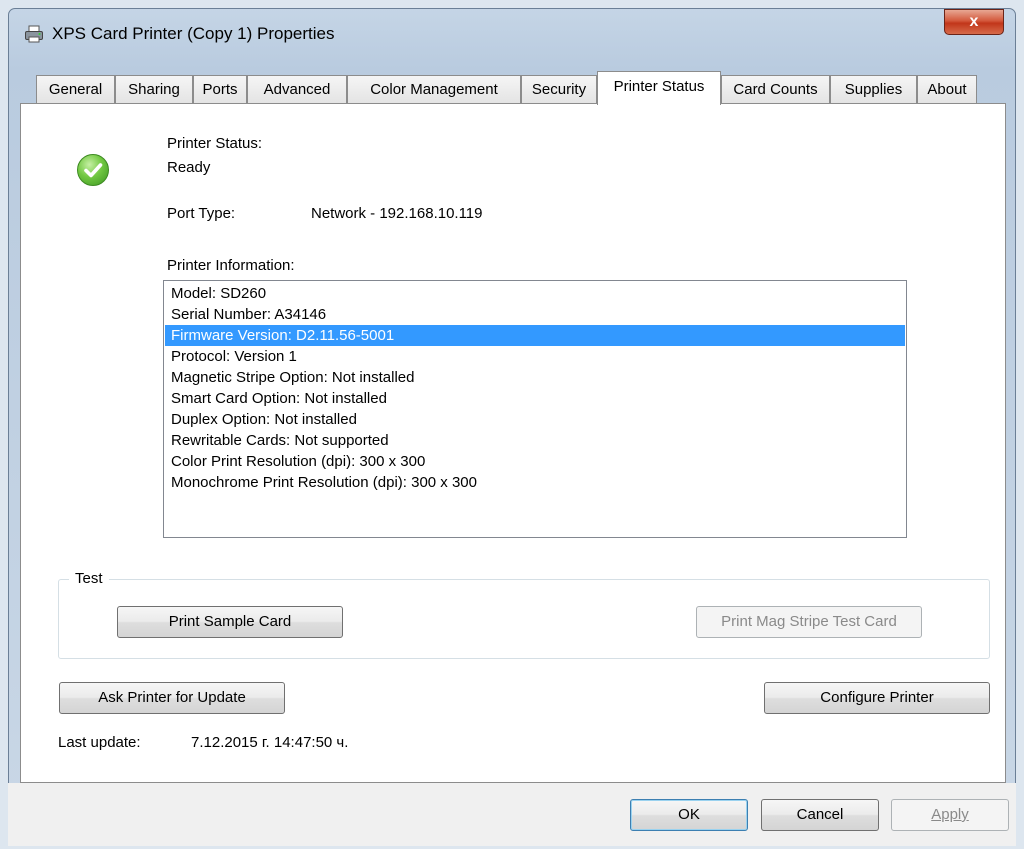  What do you see at coordinates (535, 356) in the screenshot?
I see `list-item: Protocol: Version 1` at bounding box center [535, 356].